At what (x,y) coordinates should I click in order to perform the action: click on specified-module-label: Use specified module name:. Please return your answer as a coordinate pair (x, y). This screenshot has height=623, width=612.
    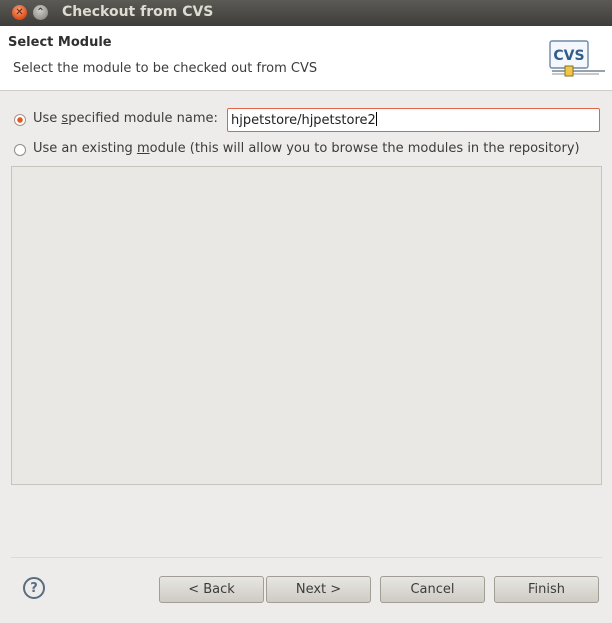
    Looking at the image, I should click on (125, 118).